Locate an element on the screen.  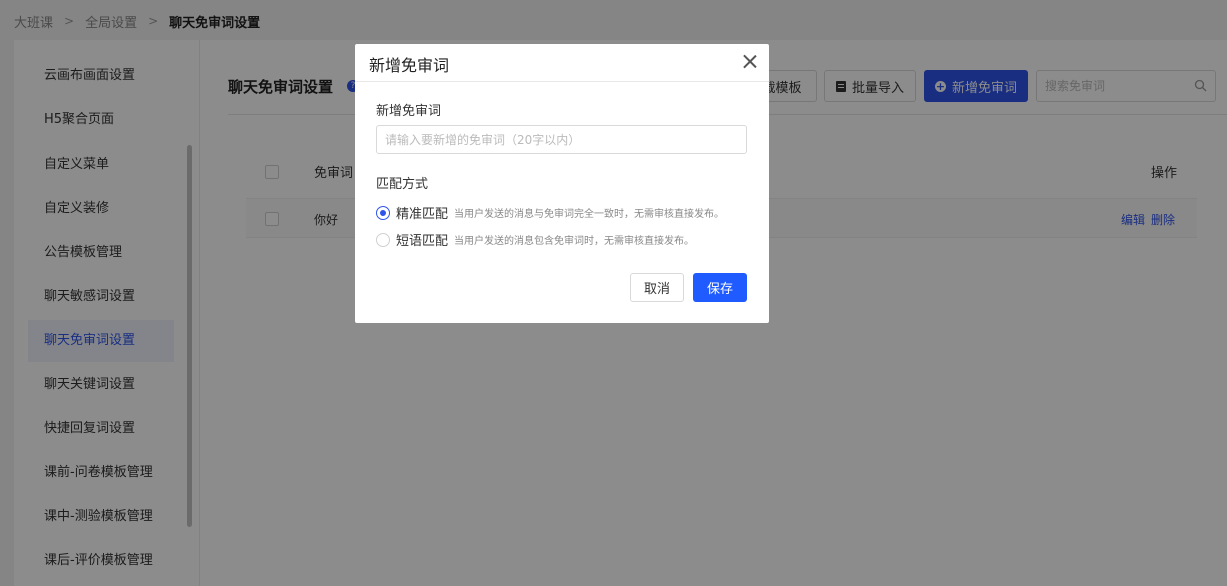
save-button: 保存 is located at coordinates (720, 287).